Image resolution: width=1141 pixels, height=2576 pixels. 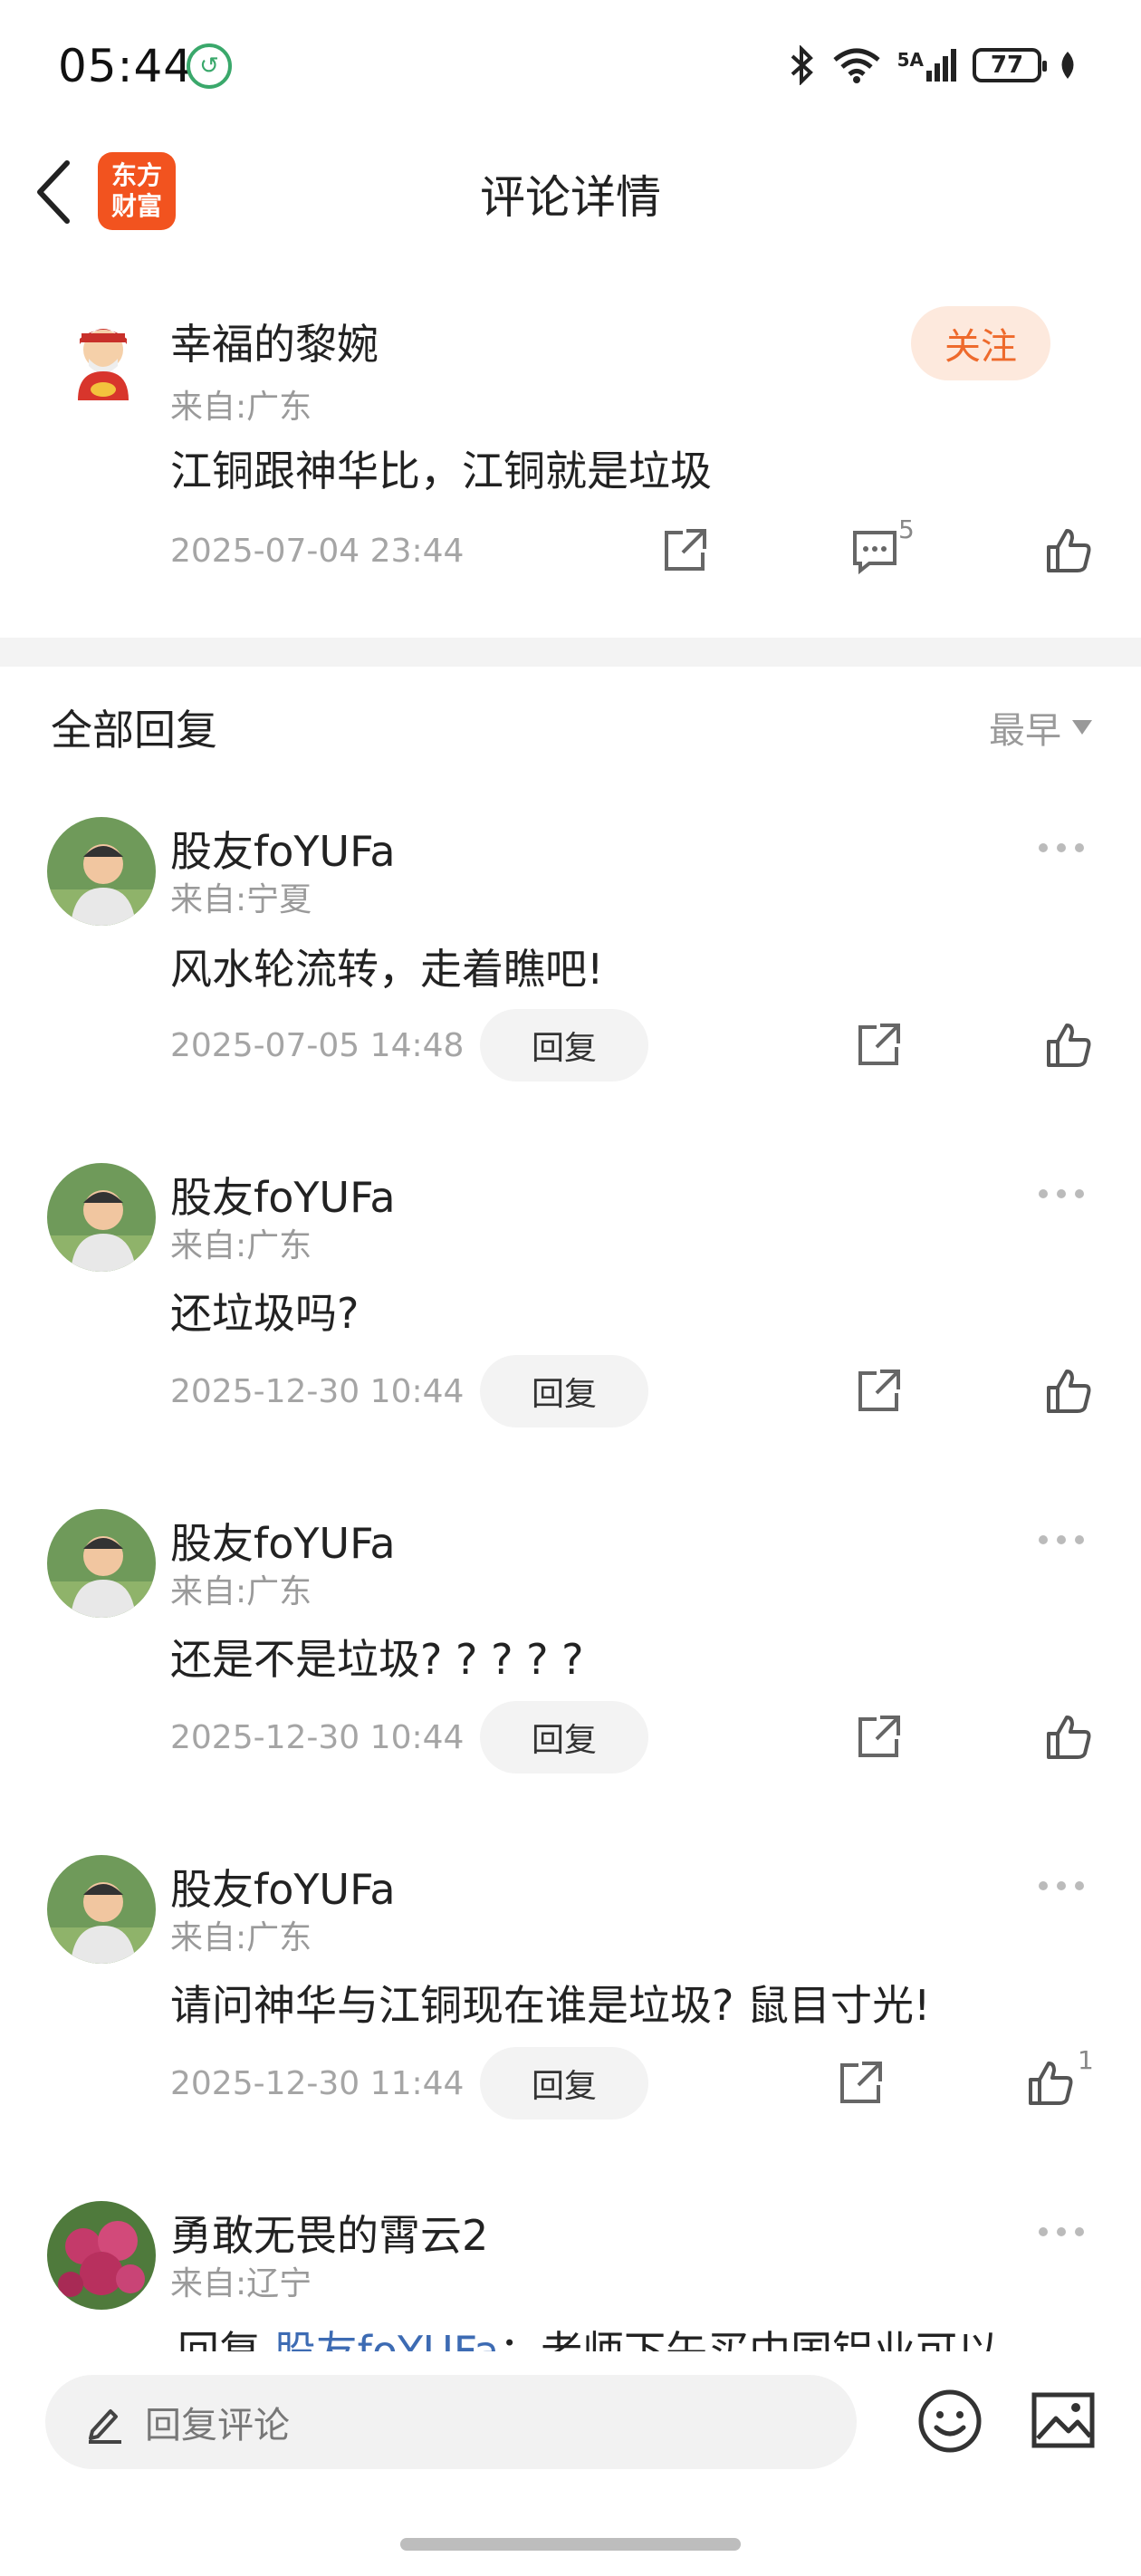 I want to click on like-count: 1, so click(x=1086, y=2060).